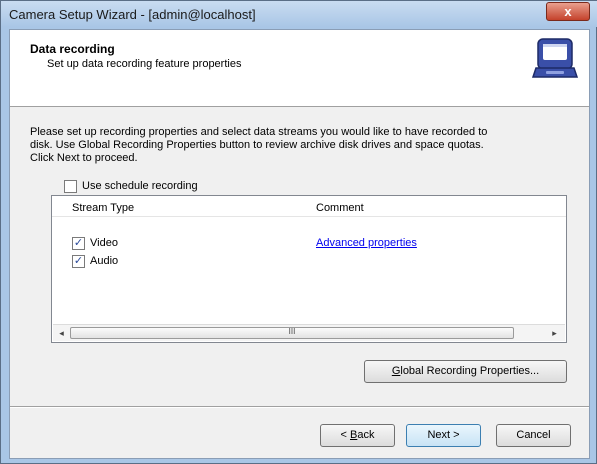 The width and height of the screenshot is (597, 464). Describe the element at coordinates (366, 435) in the screenshot. I see `back-button-label: ack` at that location.